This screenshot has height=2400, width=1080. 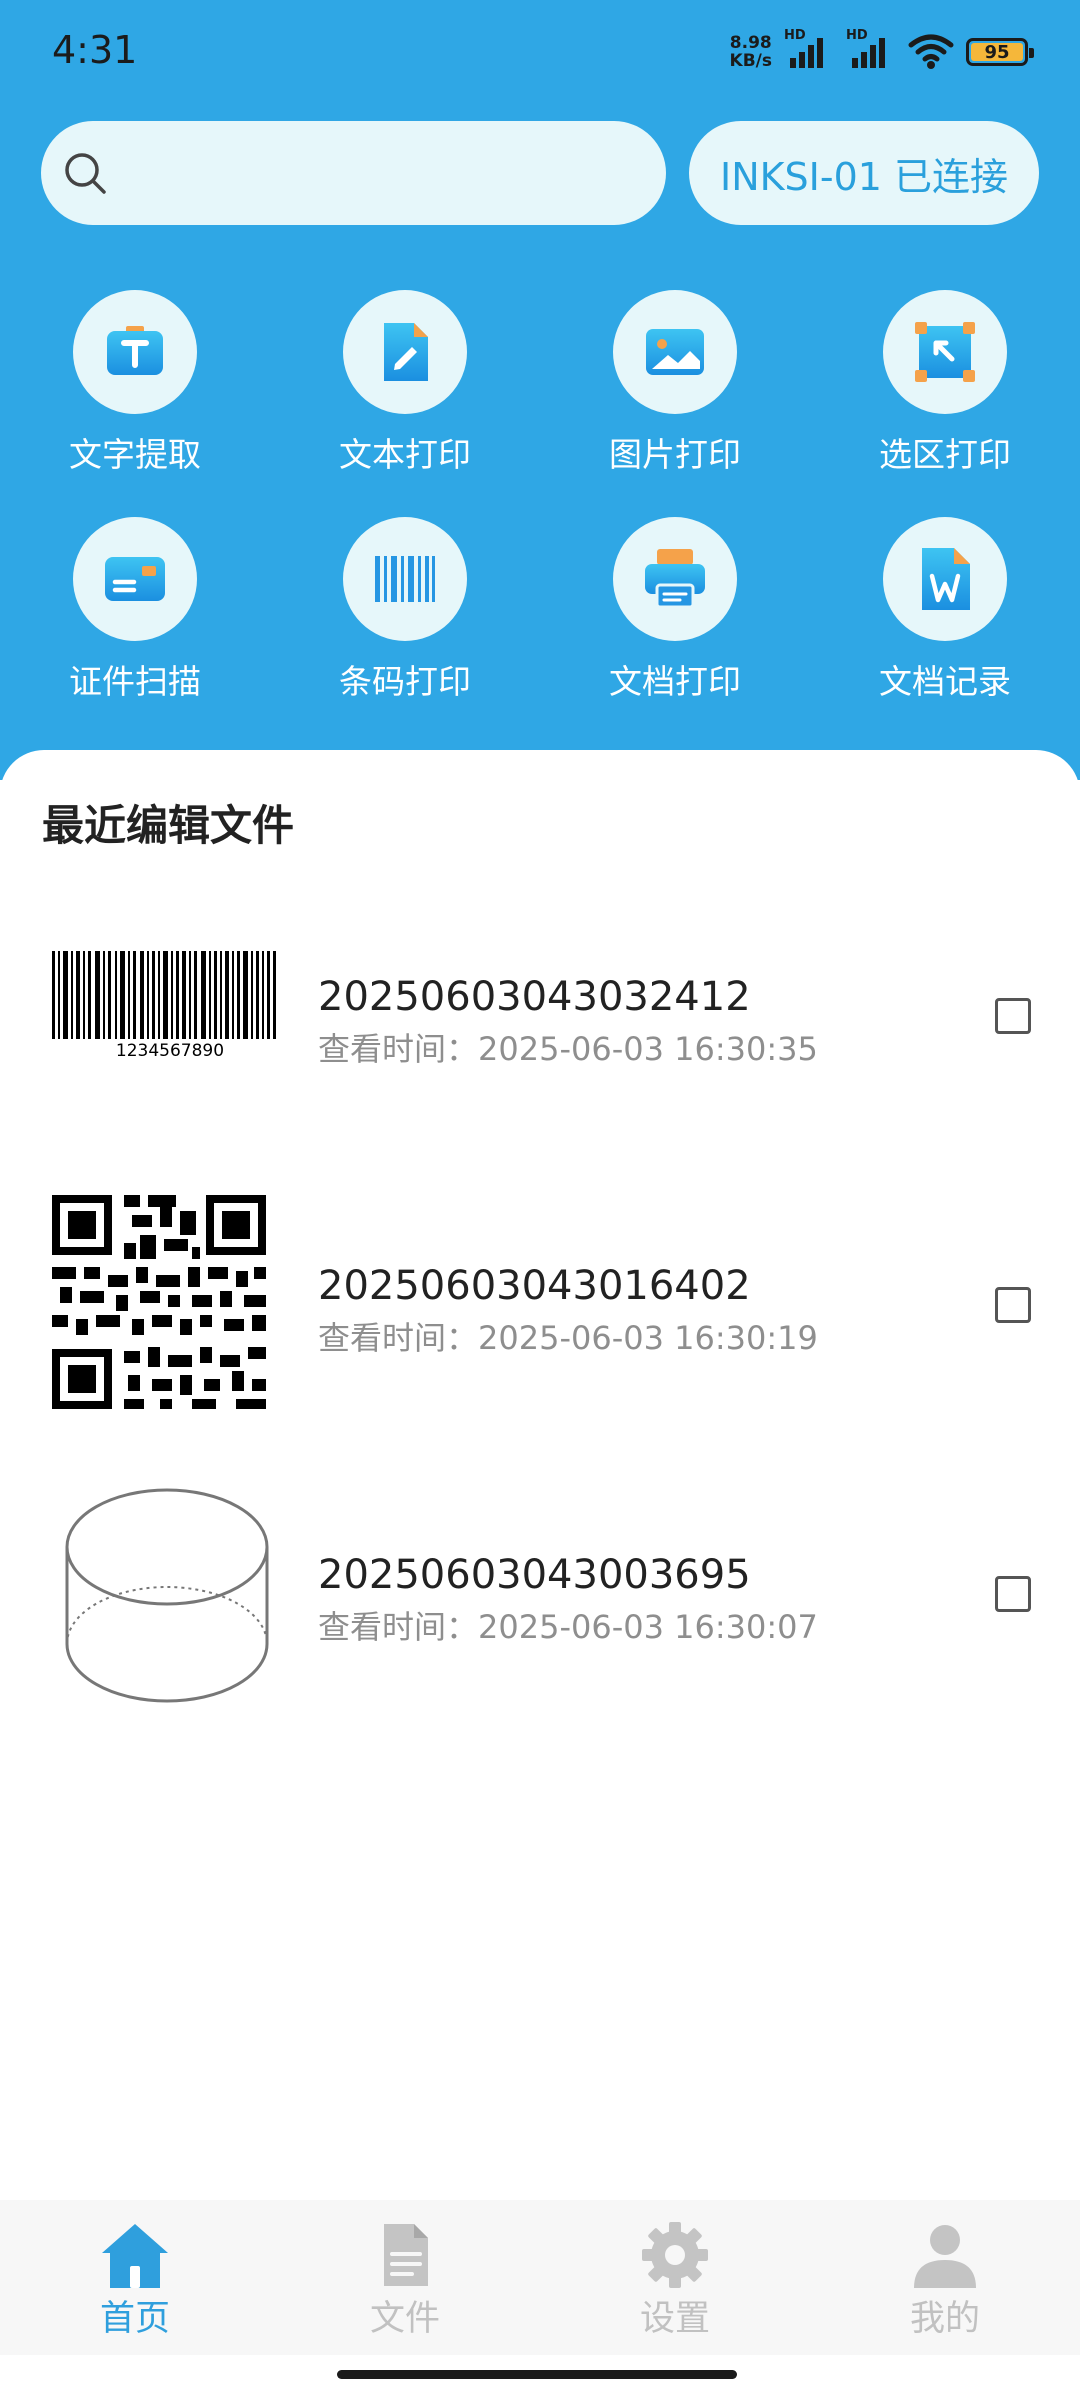 What do you see at coordinates (945, 681) in the screenshot?
I see `tool-label: 文档记录` at bounding box center [945, 681].